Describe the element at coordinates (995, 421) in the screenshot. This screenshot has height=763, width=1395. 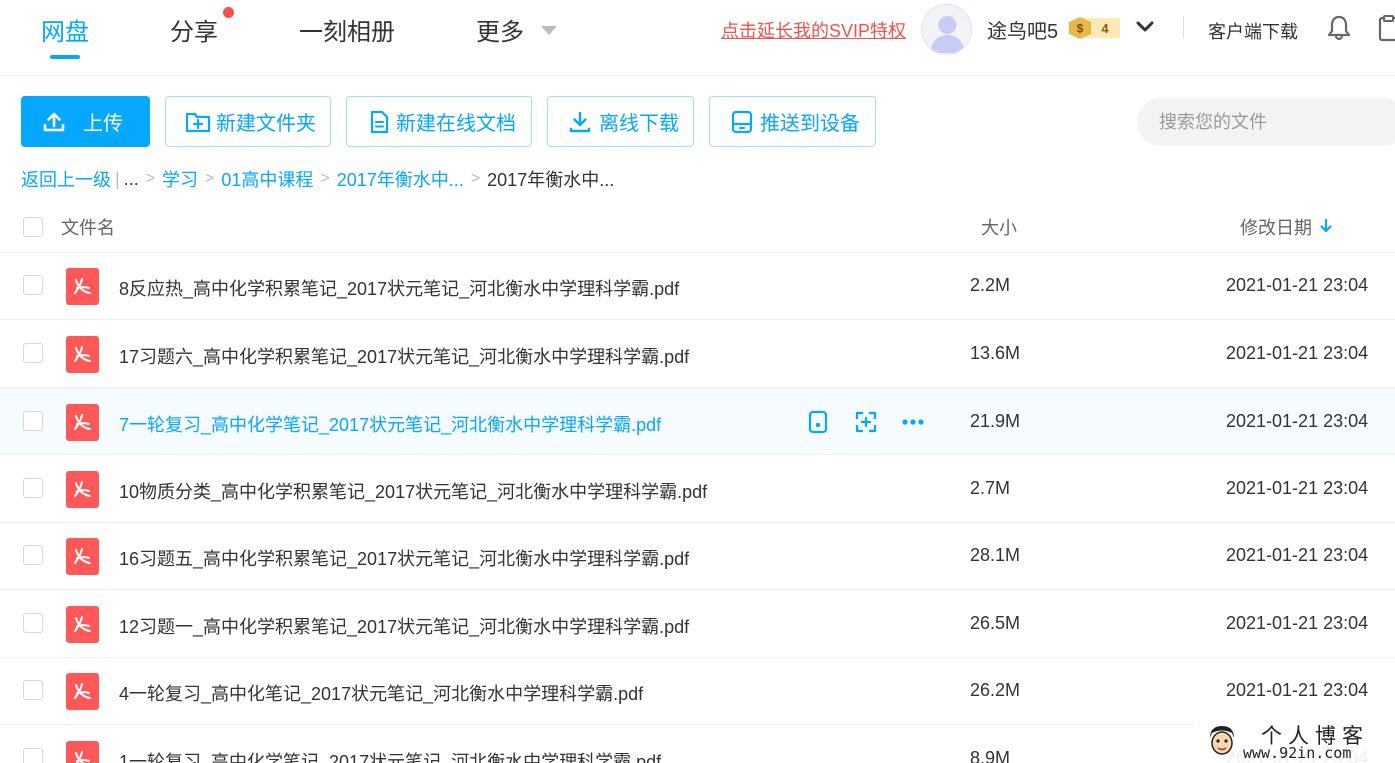
I see `file-size: 21.9M` at that location.